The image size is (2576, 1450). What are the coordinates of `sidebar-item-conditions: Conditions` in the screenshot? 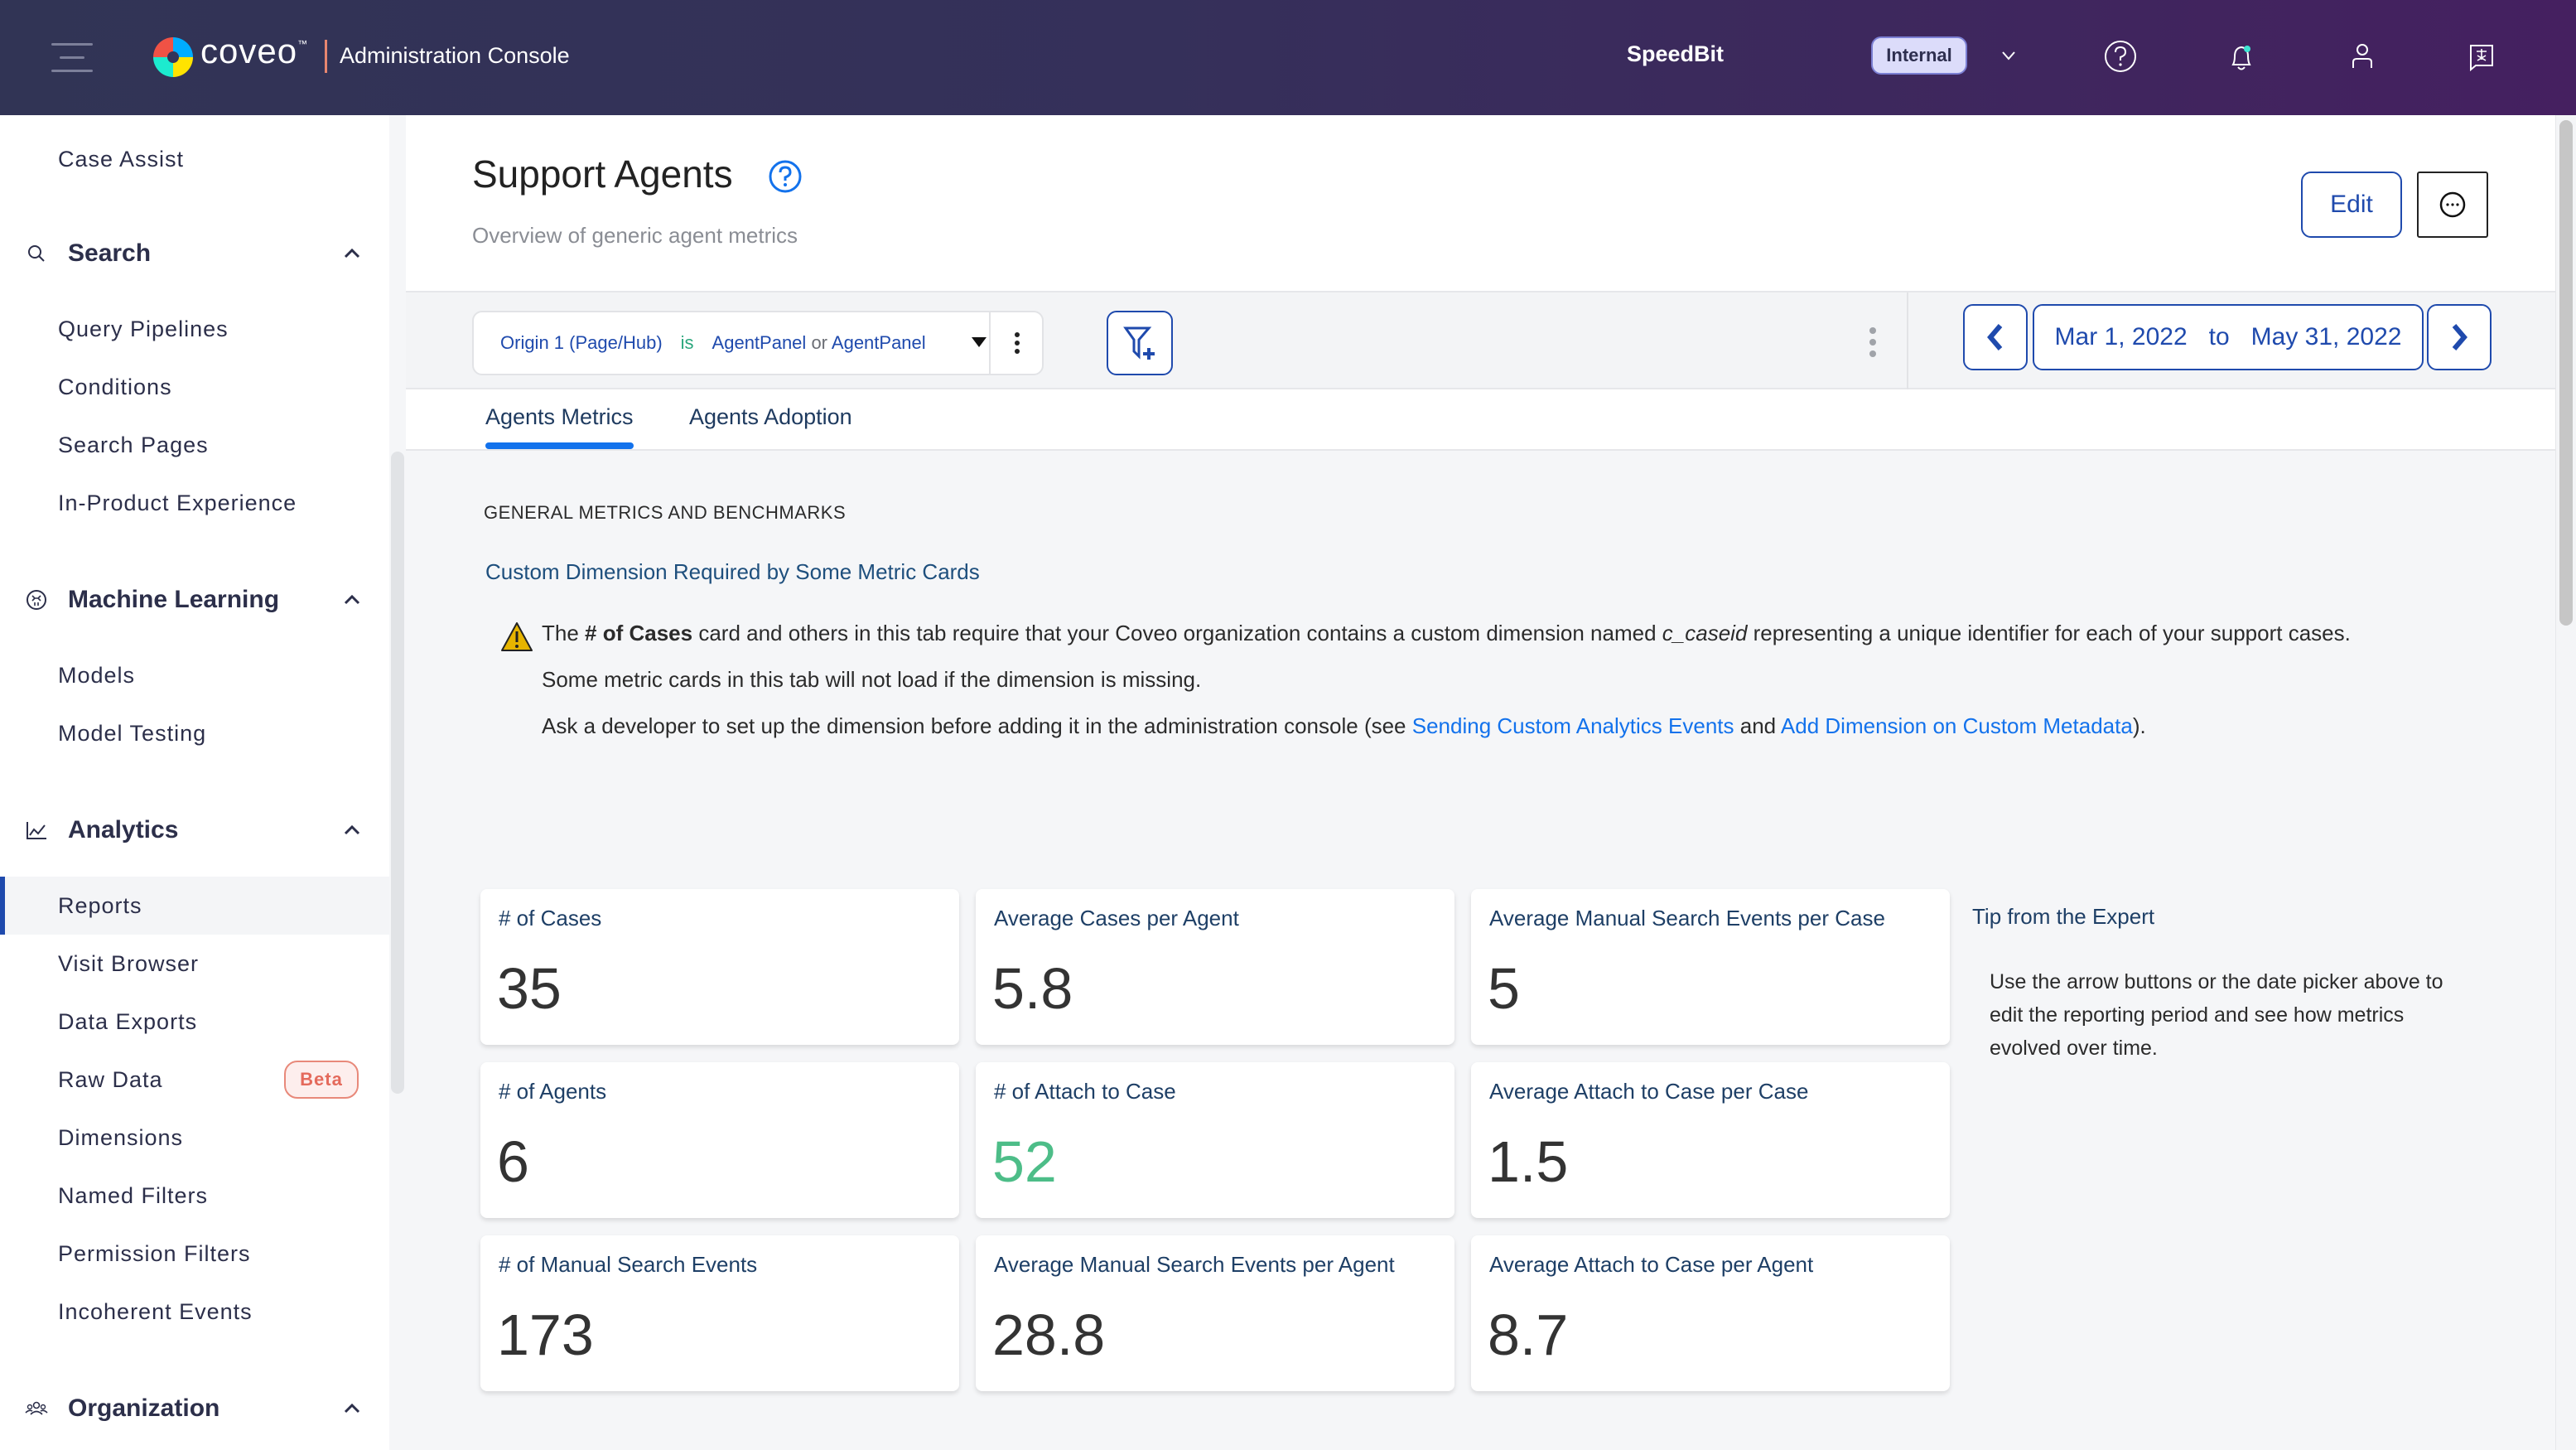 It's located at (195, 387).